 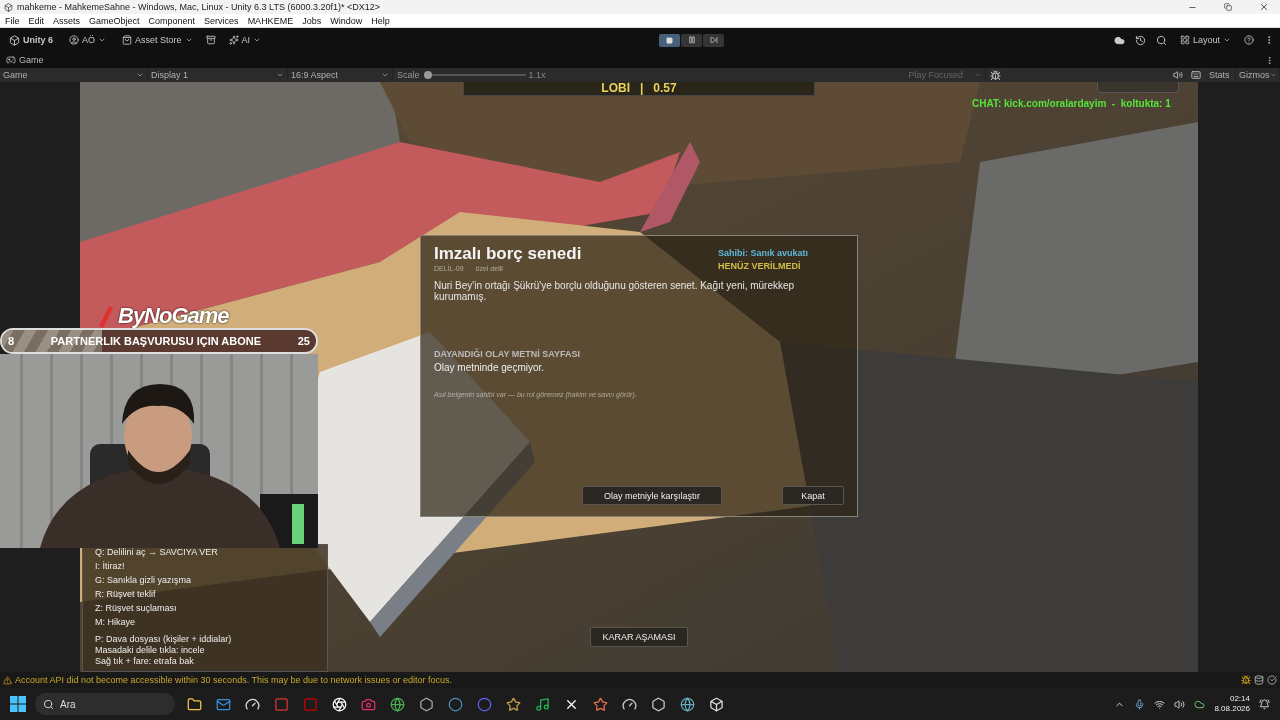 I want to click on cube-icon, so click(x=14, y=40).